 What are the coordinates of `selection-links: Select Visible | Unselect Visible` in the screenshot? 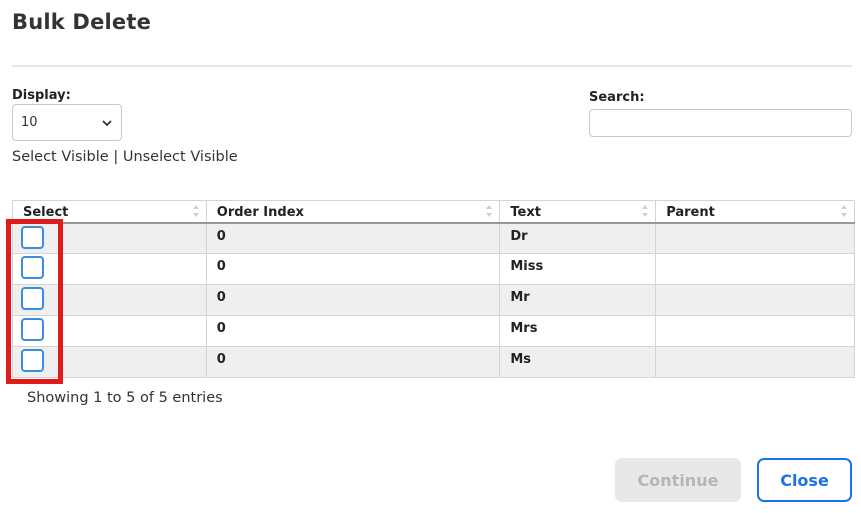 It's located at (125, 157).